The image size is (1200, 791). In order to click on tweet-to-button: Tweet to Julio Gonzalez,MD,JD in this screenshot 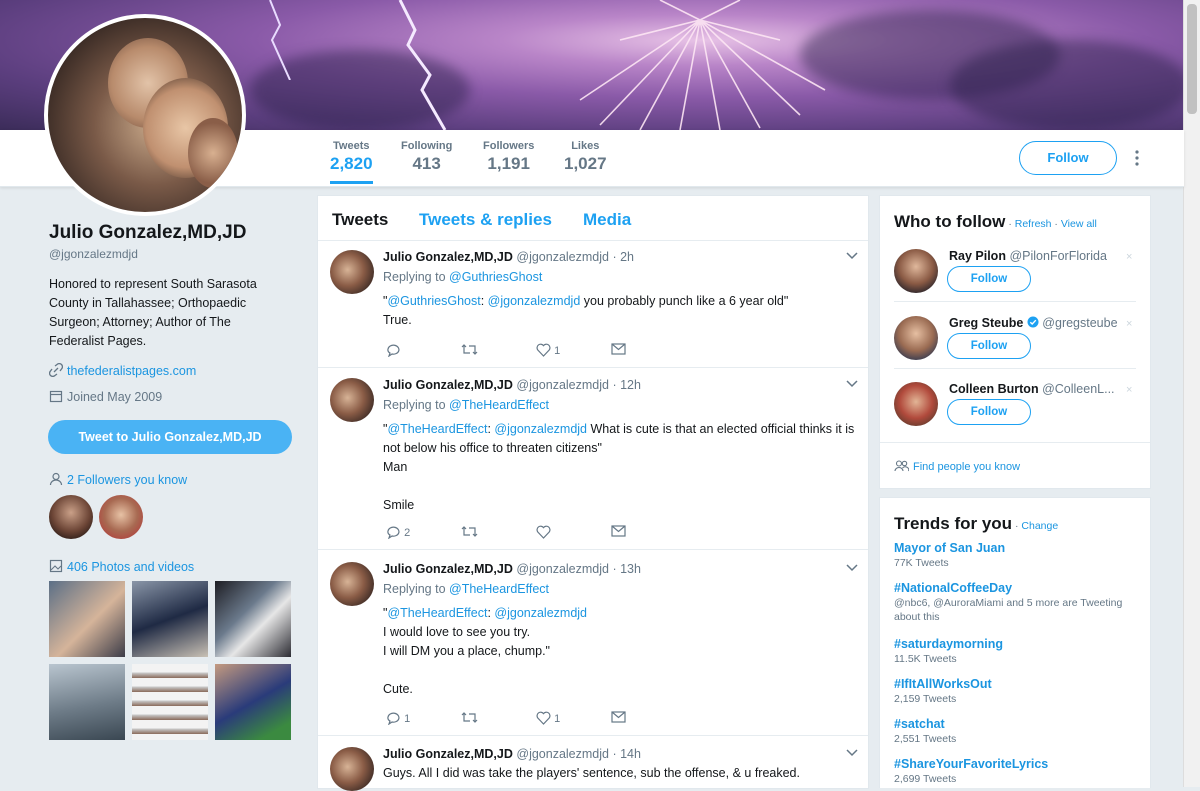, I will do `click(170, 437)`.